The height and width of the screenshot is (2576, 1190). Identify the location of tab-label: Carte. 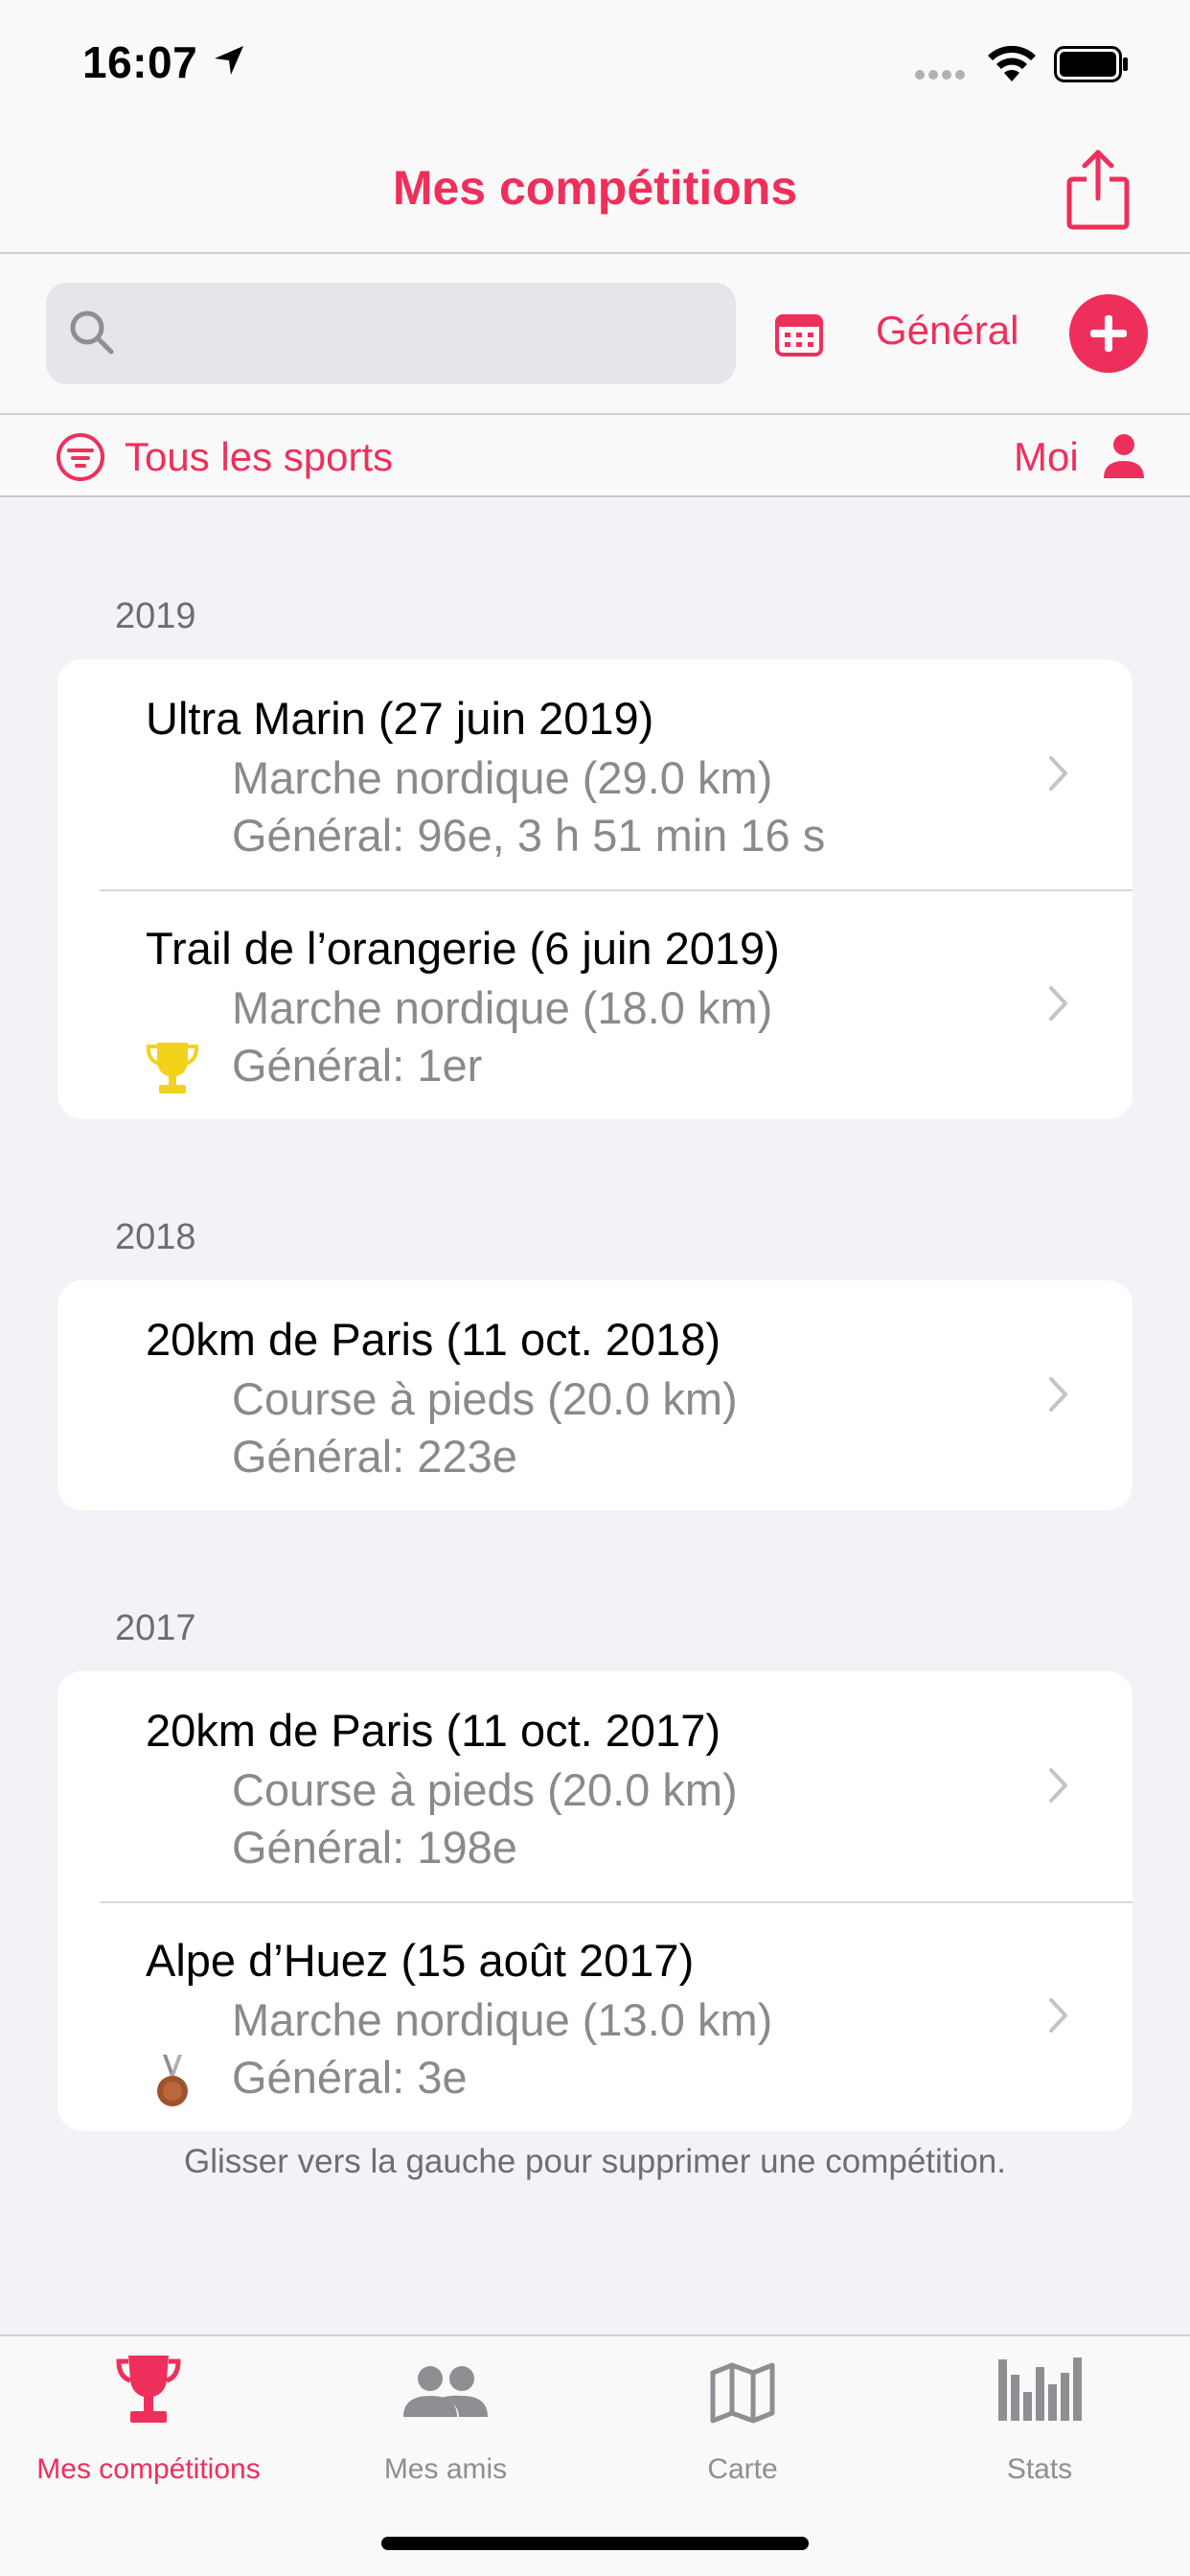
(743, 2469).